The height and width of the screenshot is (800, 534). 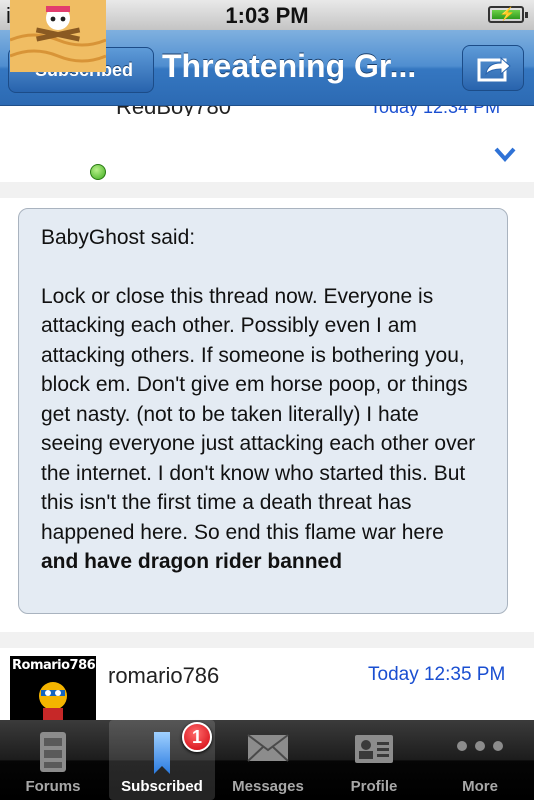 I want to click on more-dots-icon, so click(x=480, y=746).